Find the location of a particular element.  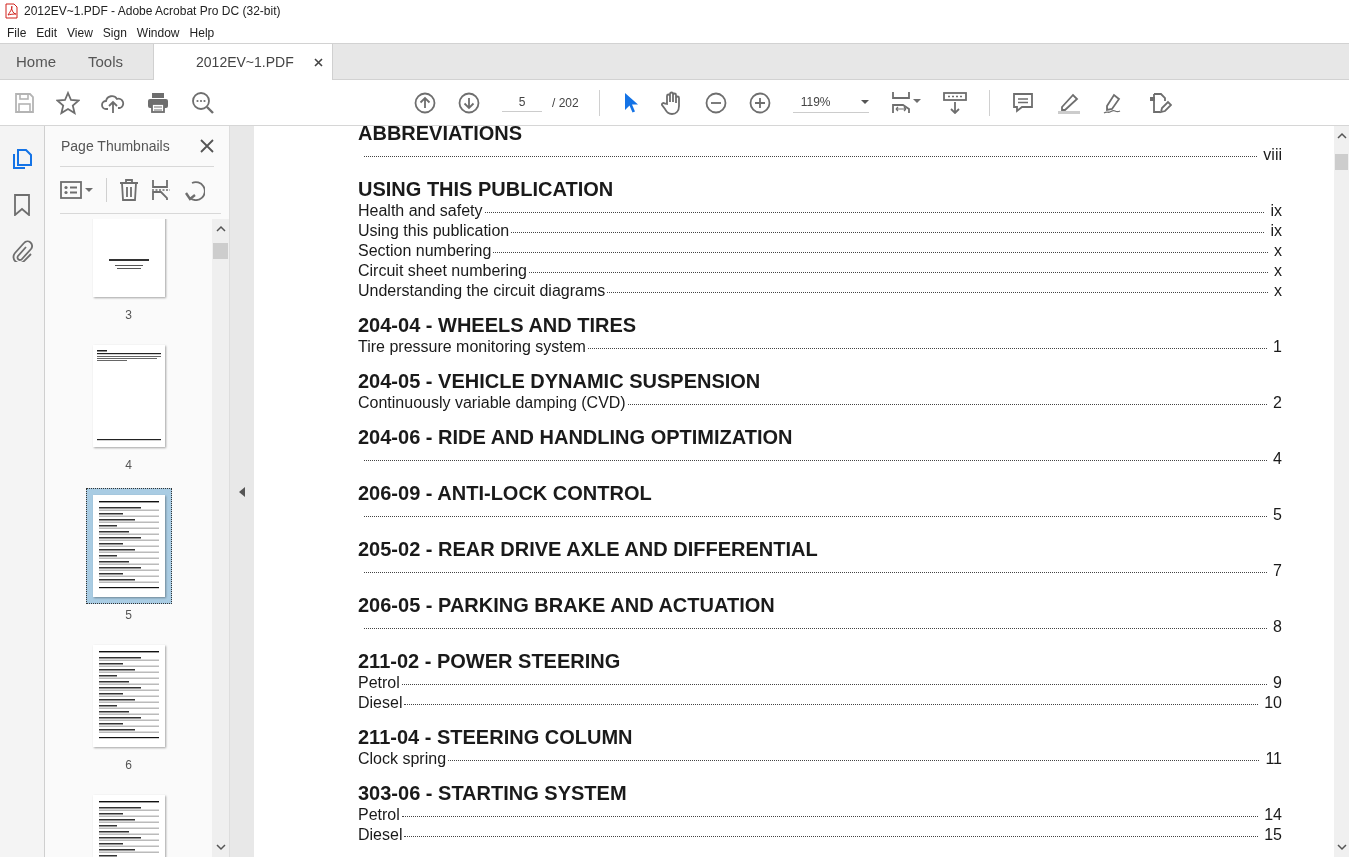

toc-entry: Circuit sheet numbering is located at coordinates (442, 271).